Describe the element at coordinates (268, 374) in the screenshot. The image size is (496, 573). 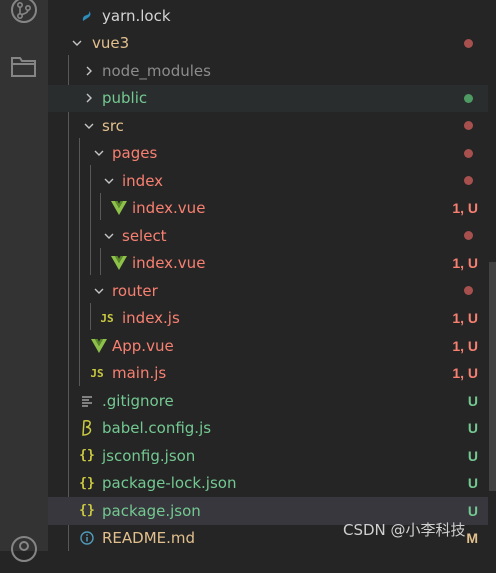
I see `tree-item-main-js: JS main.js 1, U` at that location.